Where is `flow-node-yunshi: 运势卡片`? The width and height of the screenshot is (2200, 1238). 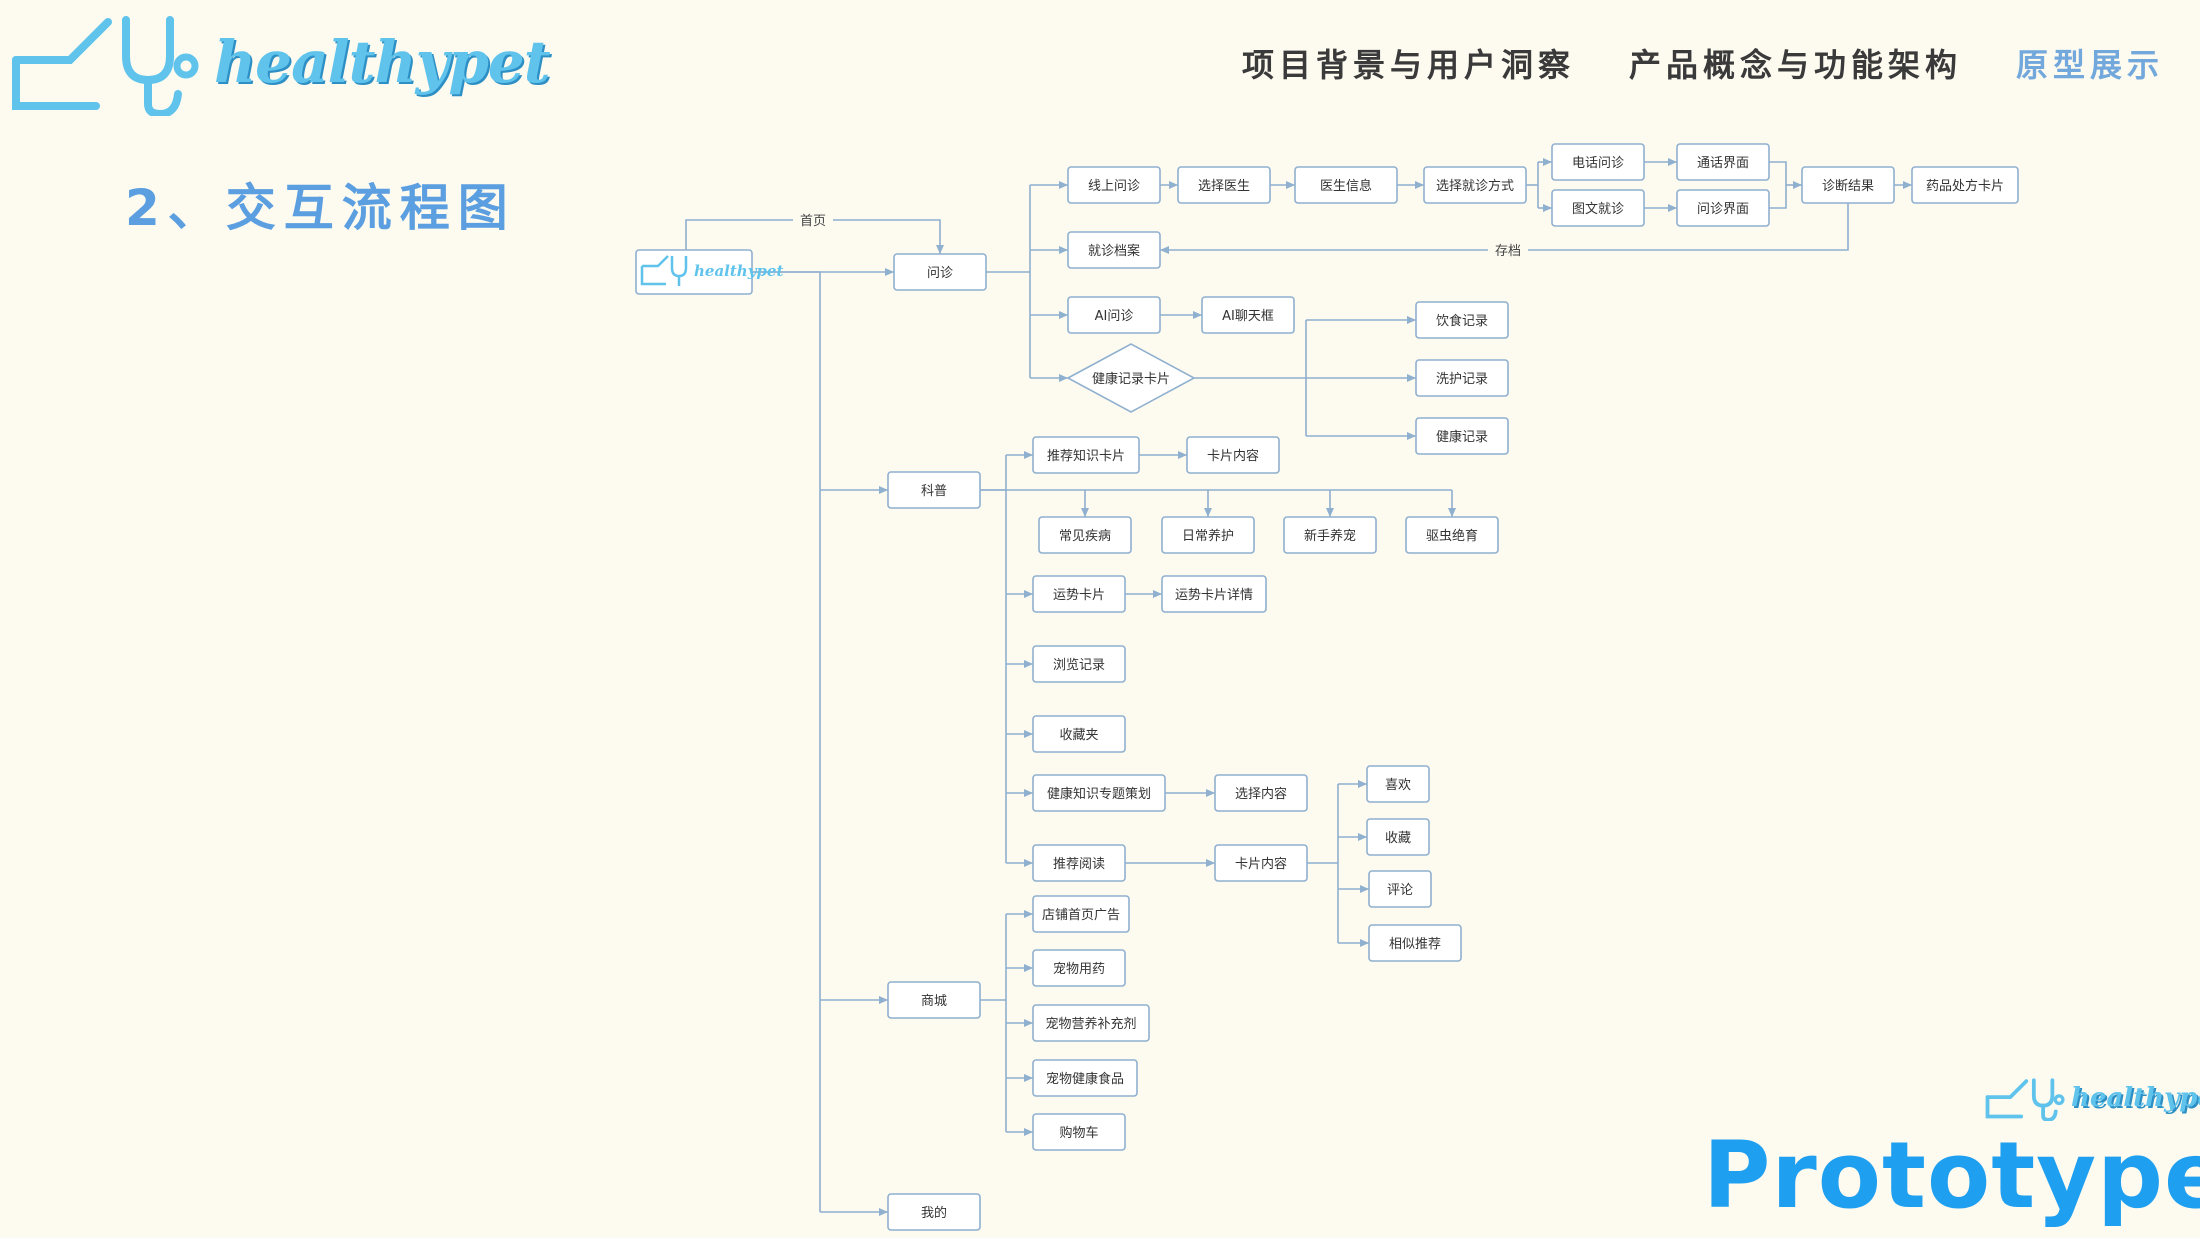 flow-node-yunshi: 运势卡片 is located at coordinates (1079, 594).